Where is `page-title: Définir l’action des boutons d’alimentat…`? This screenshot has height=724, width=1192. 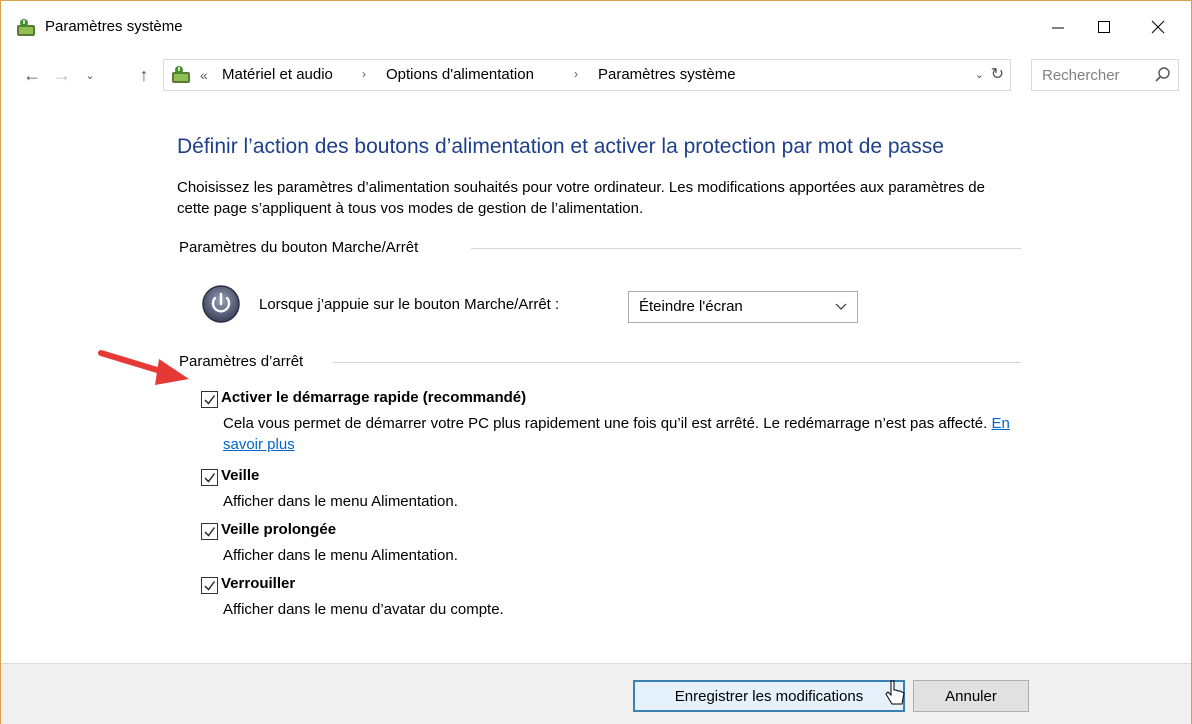
page-title: Définir l’action des boutons d’alimentat… is located at coordinates (560, 146).